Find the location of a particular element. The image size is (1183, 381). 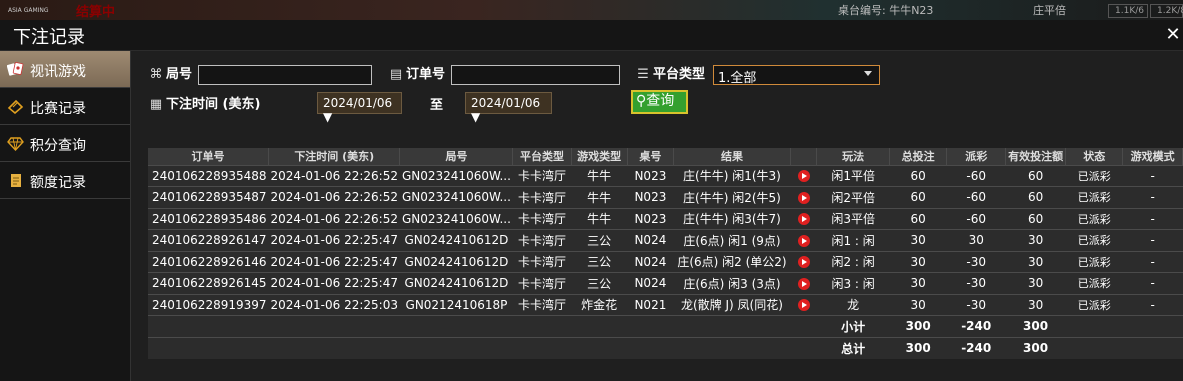

col-header: 状态 is located at coordinates (1094, 156).